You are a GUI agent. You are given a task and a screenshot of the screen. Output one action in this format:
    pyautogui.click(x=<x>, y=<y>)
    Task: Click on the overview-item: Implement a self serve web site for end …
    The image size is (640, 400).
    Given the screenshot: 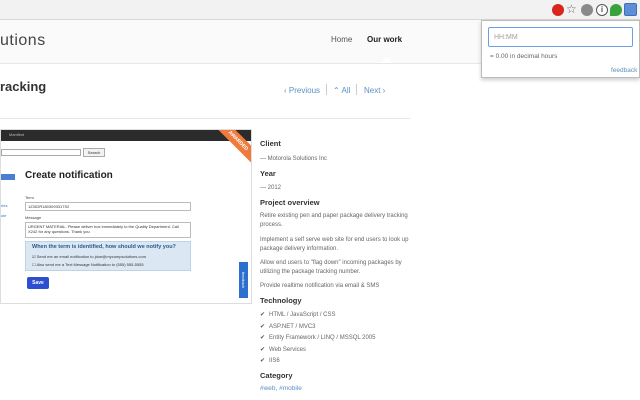 What is the action you would take?
    pyautogui.click(x=334, y=244)
    